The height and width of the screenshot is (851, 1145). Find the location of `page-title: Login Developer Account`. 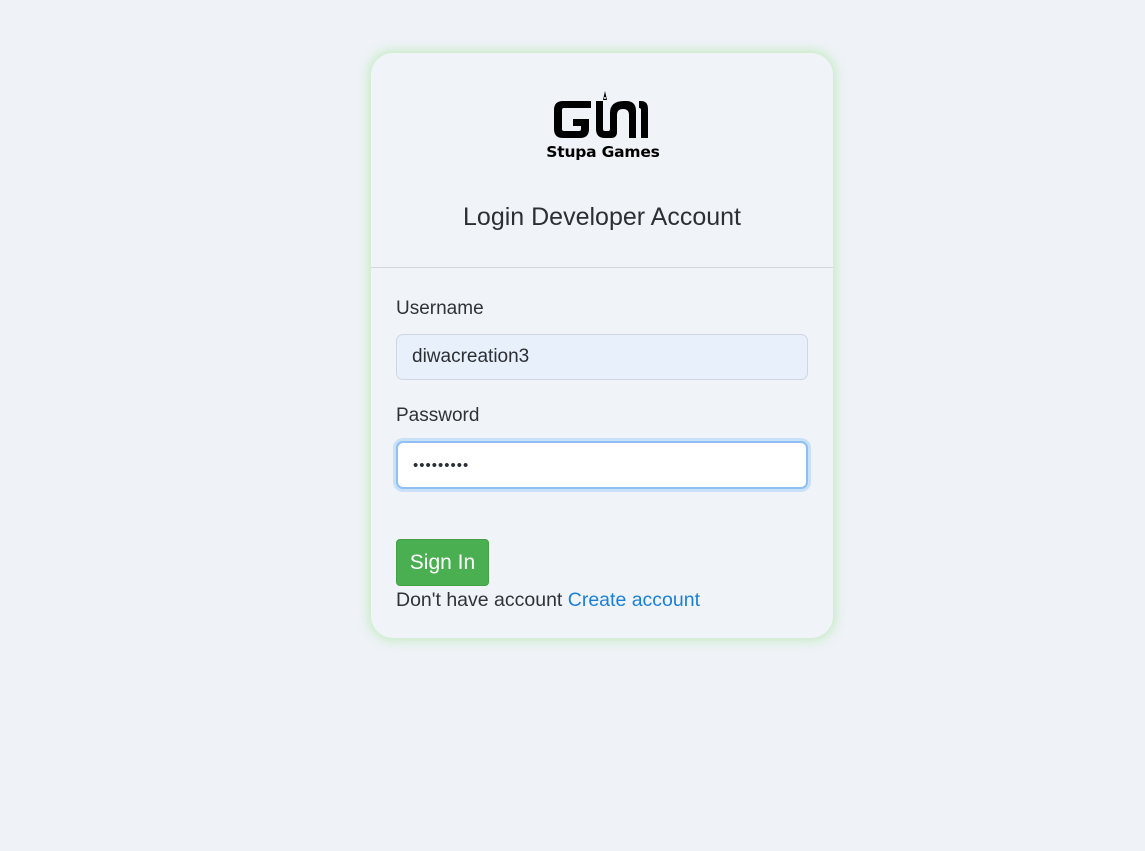

page-title: Login Developer Account is located at coordinates (602, 217).